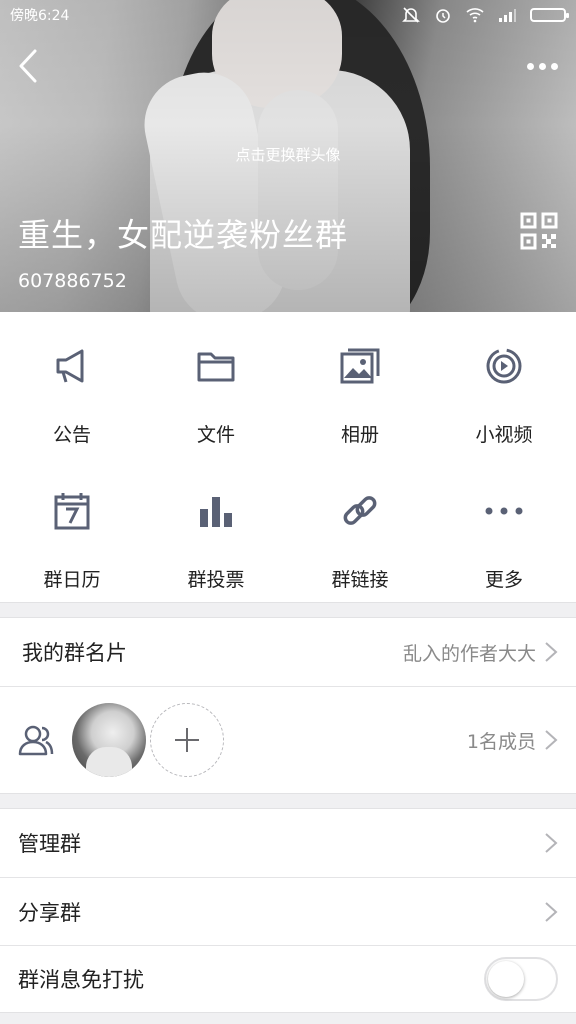 The image size is (576, 1024). What do you see at coordinates (506, 979) in the screenshot?
I see `toggle-knob` at bounding box center [506, 979].